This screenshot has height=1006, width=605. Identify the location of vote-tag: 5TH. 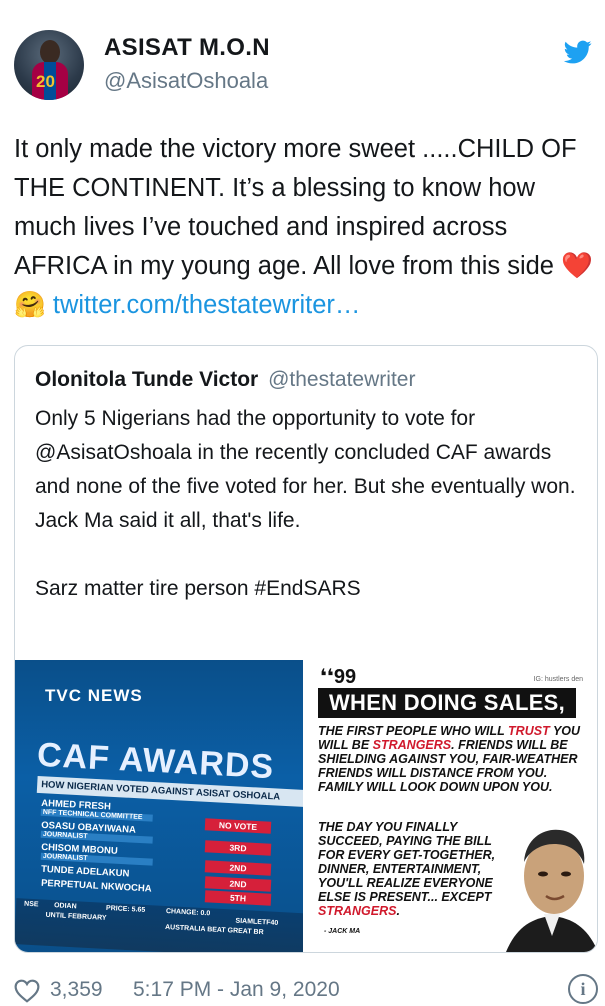
(238, 898).